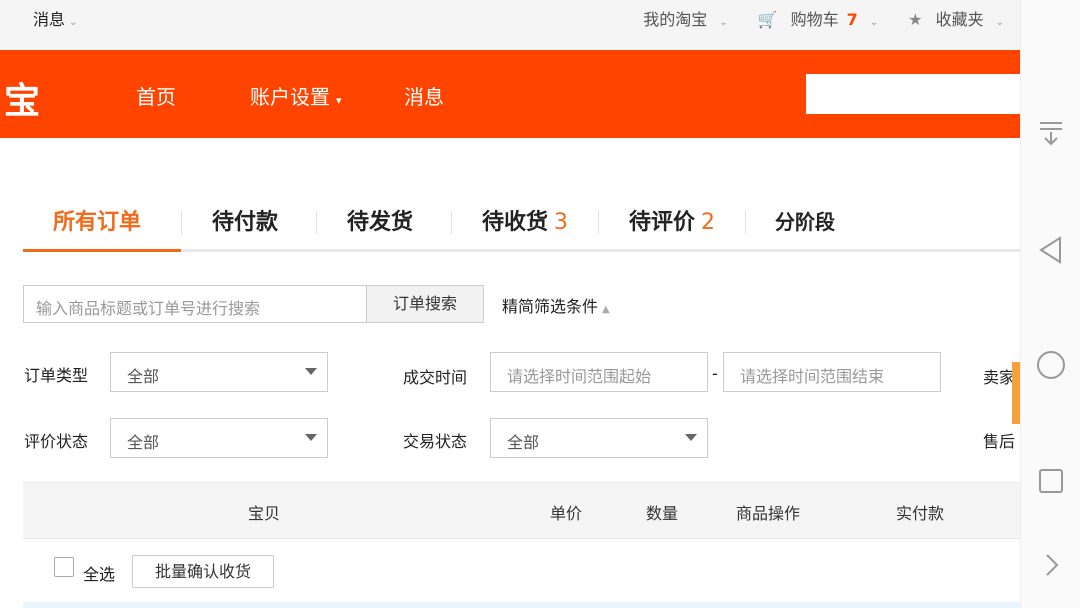 This screenshot has width=1080, height=608. Describe the element at coordinates (708, 222) in the screenshot. I see `tab-count: 2` at that location.